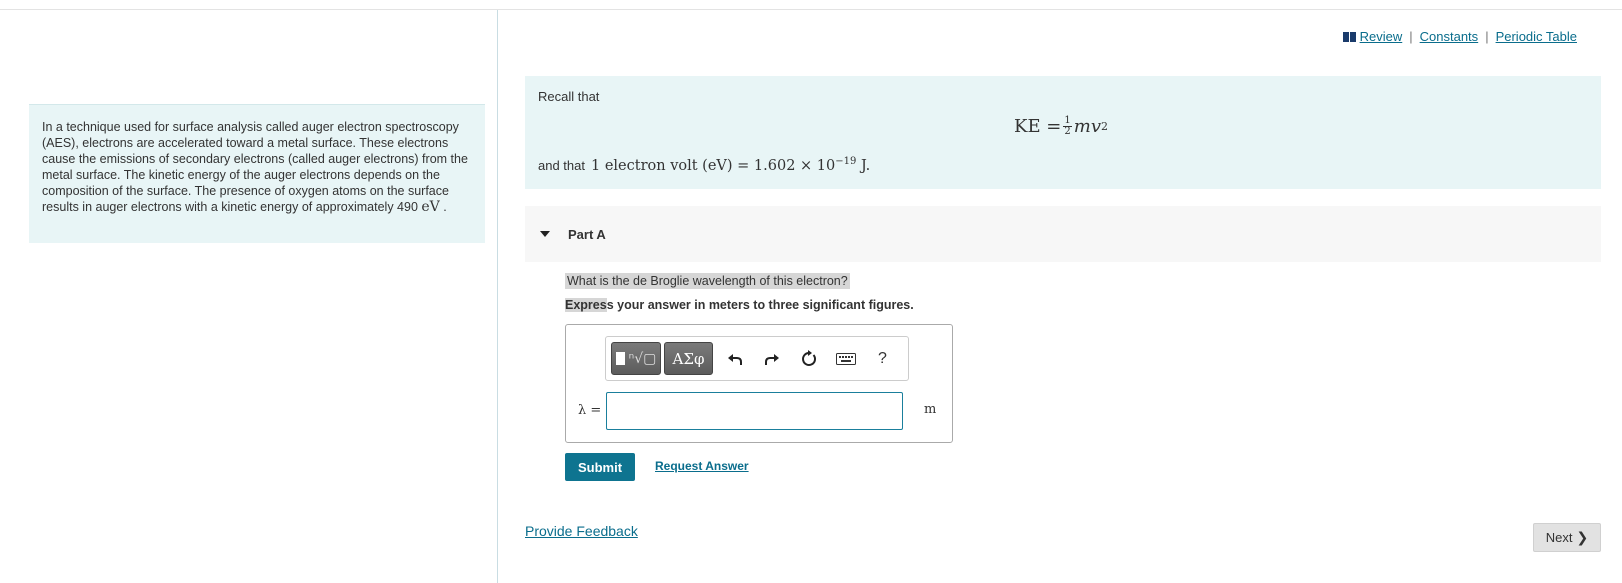 This screenshot has width=1622, height=583. What do you see at coordinates (545, 234) in the screenshot?
I see `collapse-triangle-icon` at bounding box center [545, 234].